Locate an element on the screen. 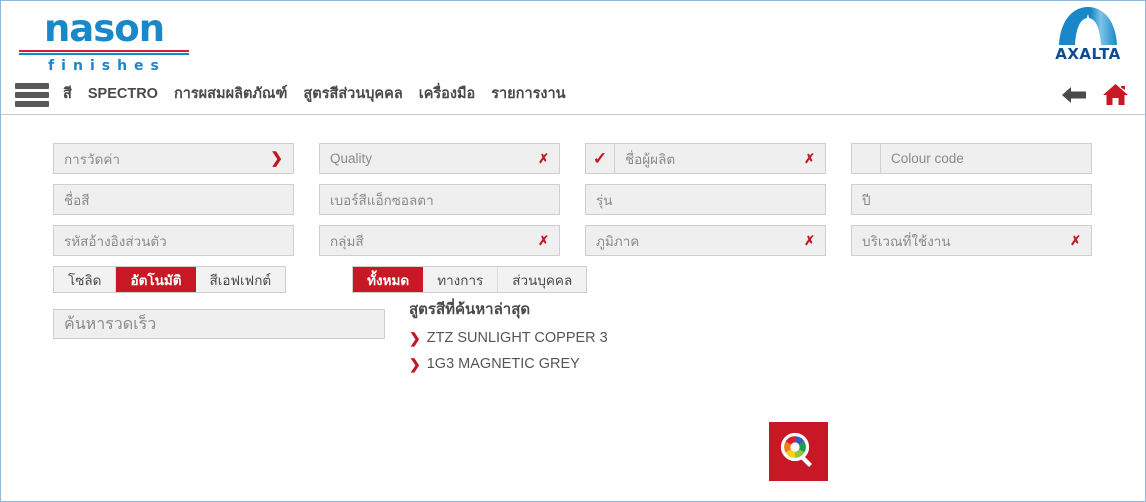 This screenshot has width=1146, height=502. cell-quality: Quality ✗ is located at coordinates (439, 158).